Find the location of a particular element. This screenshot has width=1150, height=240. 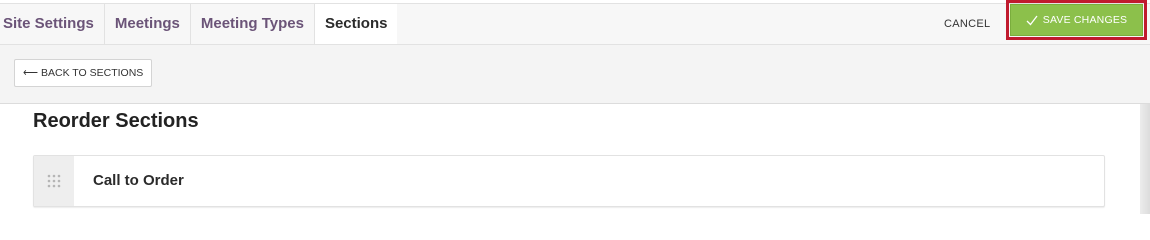

scrollbar-track is located at coordinates (1145, 159).